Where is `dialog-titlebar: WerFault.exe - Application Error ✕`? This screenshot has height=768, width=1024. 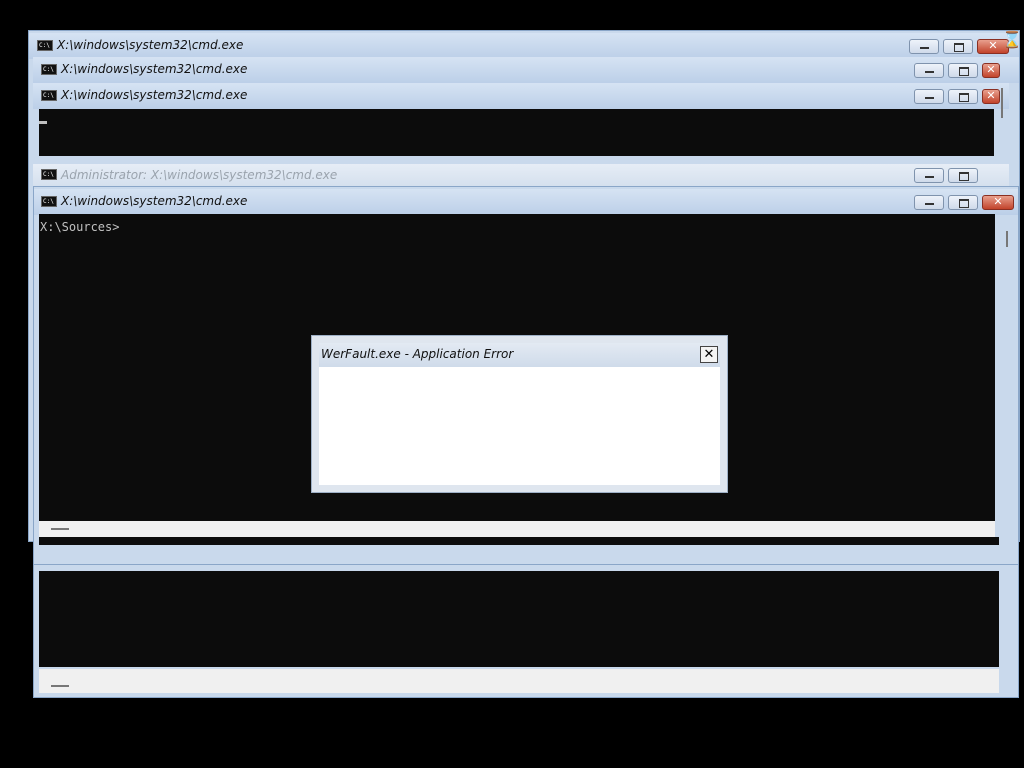 dialog-titlebar: WerFault.exe - Application Error ✕ is located at coordinates (519, 355).